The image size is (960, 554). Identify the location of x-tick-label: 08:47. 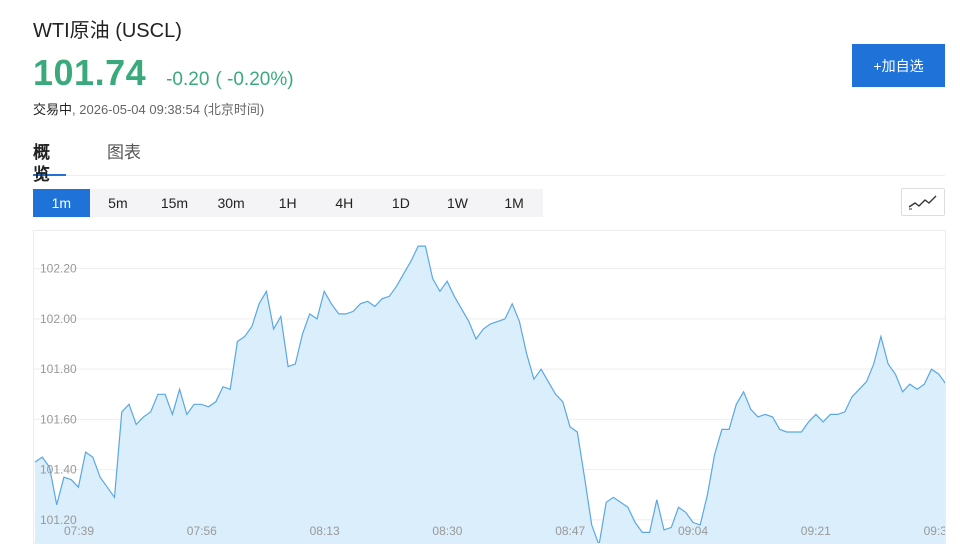
(570, 531).